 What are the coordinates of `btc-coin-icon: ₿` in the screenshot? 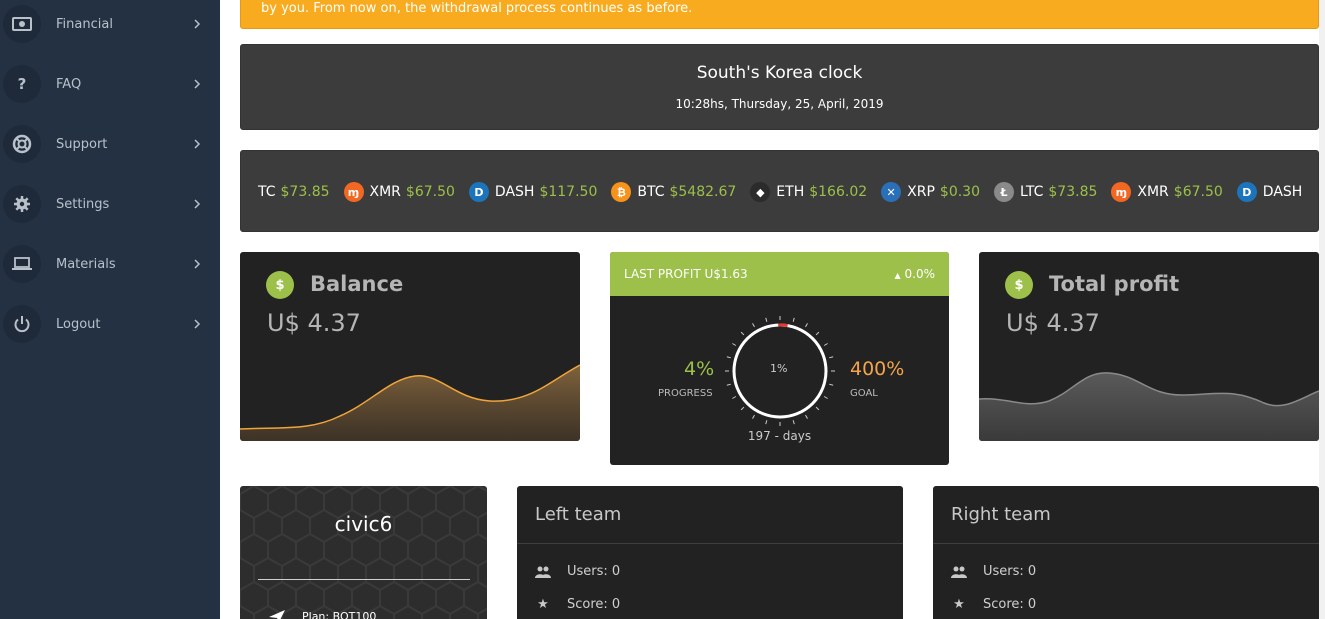 It's located at (621, 192).